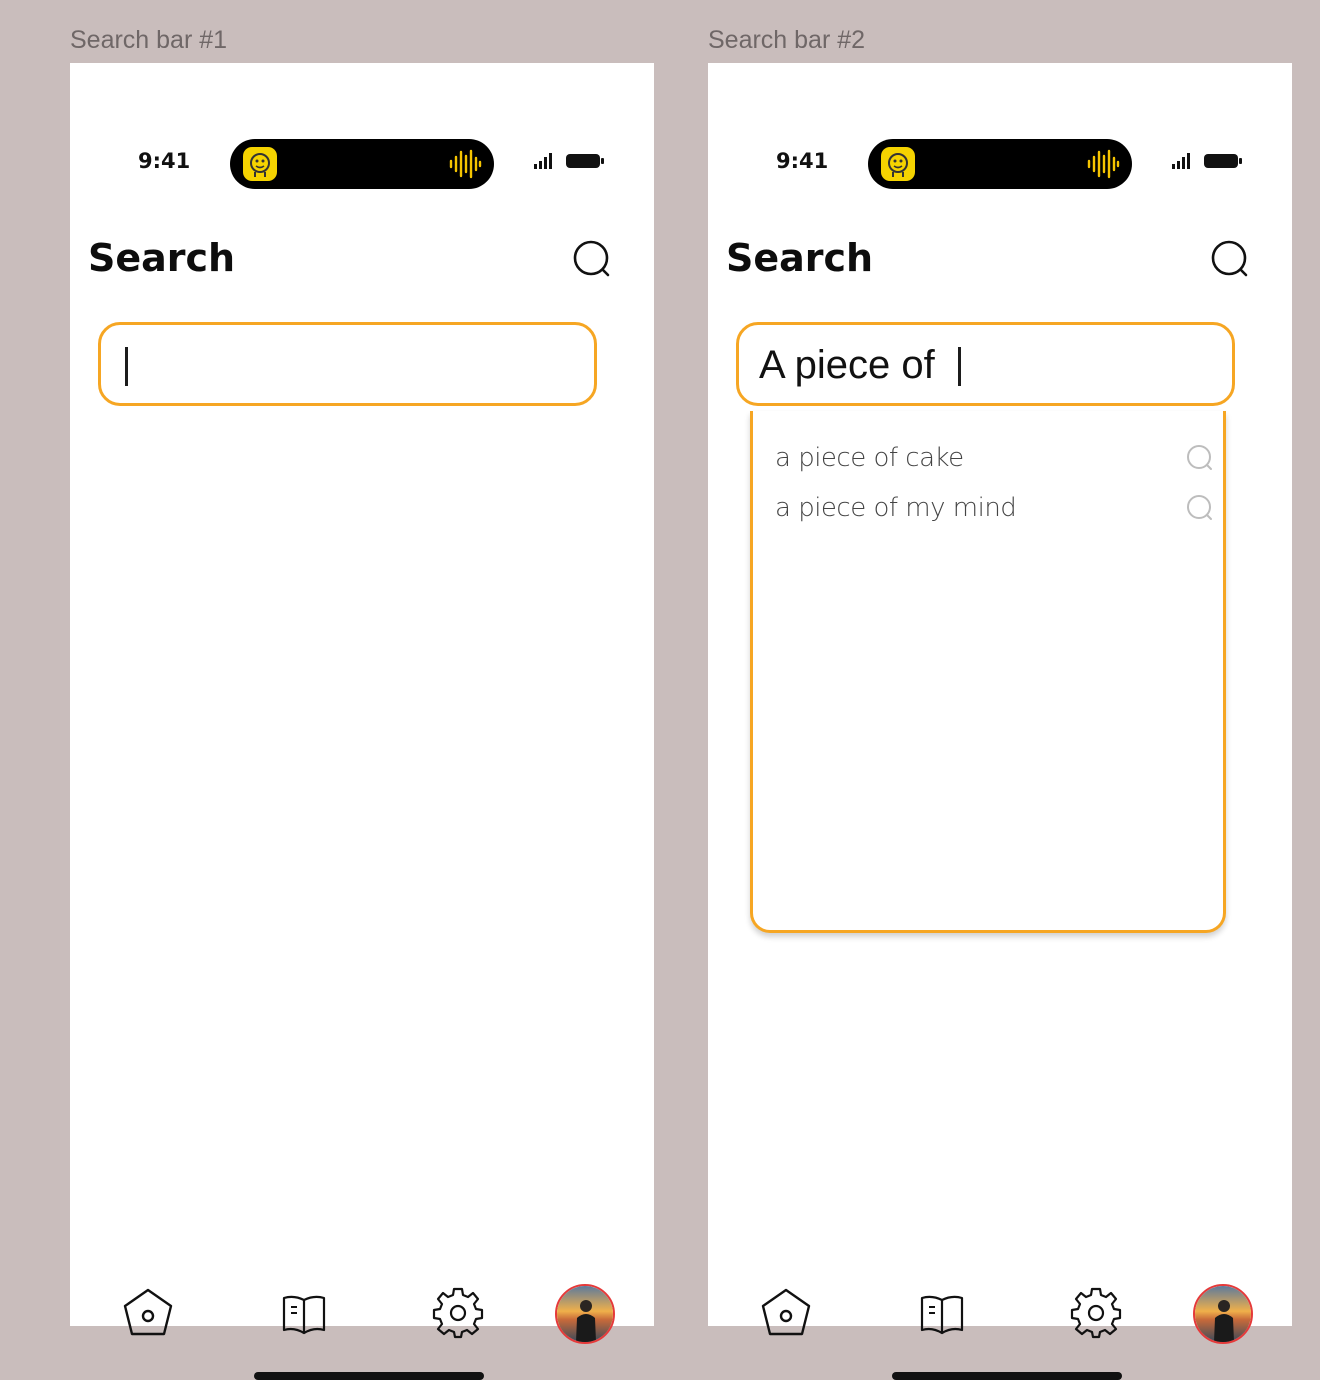  What do you see at coordinates (149, 40) in the screenshot?
I see `frame-label-1: Search bar #1` at bounding box center [149, 40].